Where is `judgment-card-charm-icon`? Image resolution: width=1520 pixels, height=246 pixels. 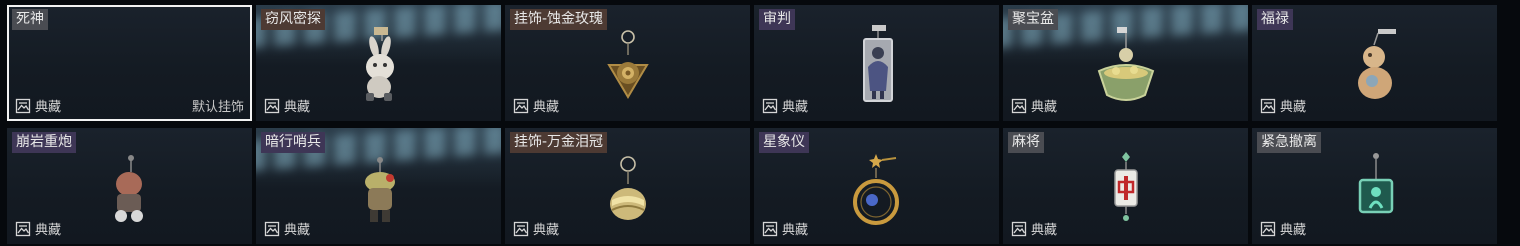 judgment-card-charm-icon is located at coordinates (877, 63).